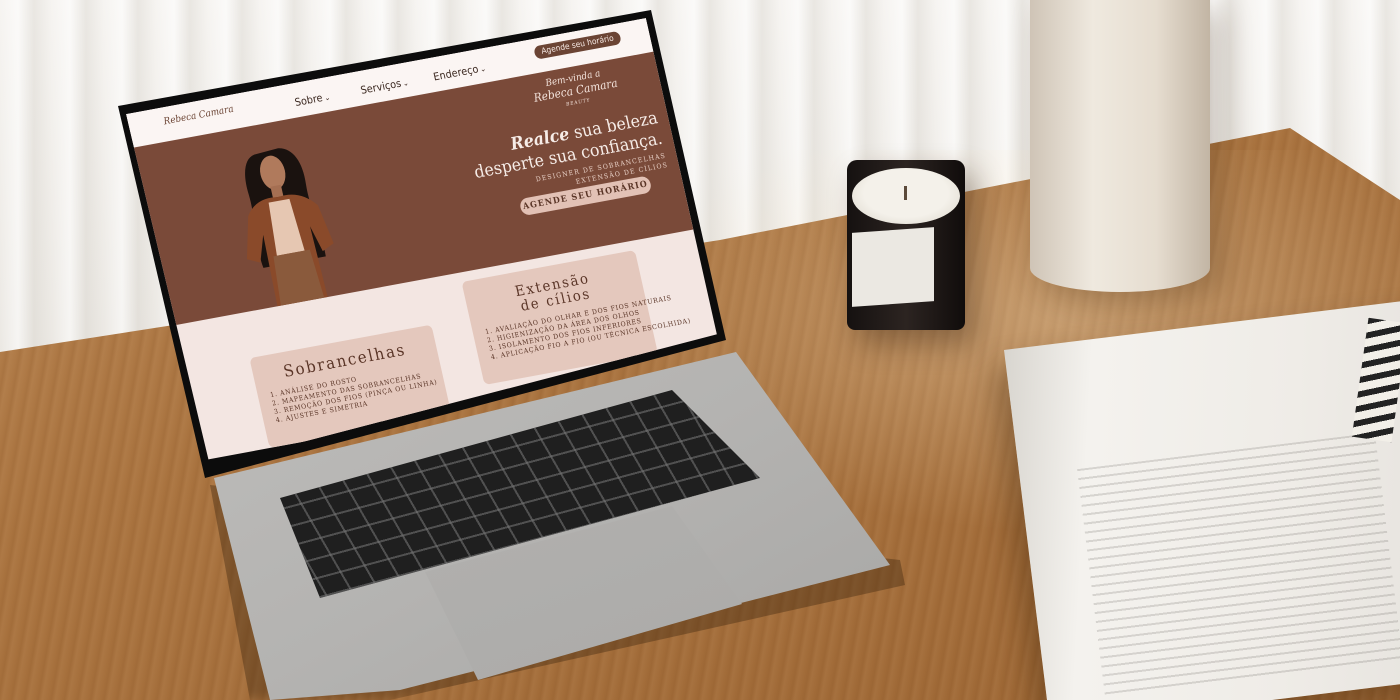 The width and height of the screenshot is (1400, 700). What do you see at coordinates (308, 100) in the screenshot?
I see `nav-link-label: Sobre` at bounding box center [308, 100].